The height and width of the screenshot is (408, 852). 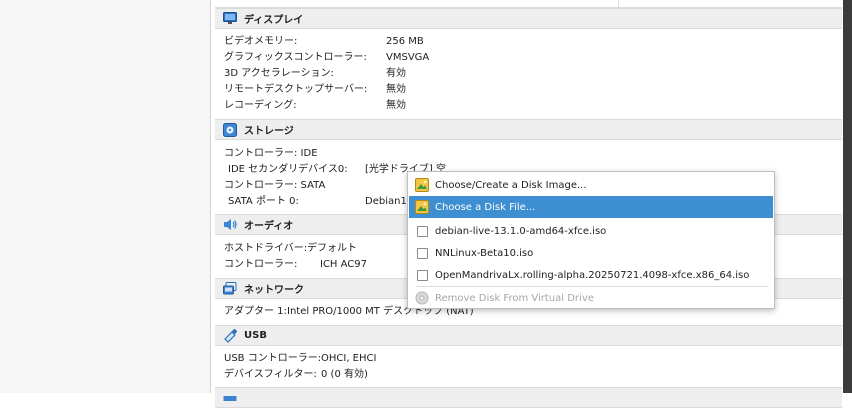 What do you see at coordinates (271, 153) in the screenshot?
I see `row-label: コントローラー: IDE` at bounding box center [271, 153].